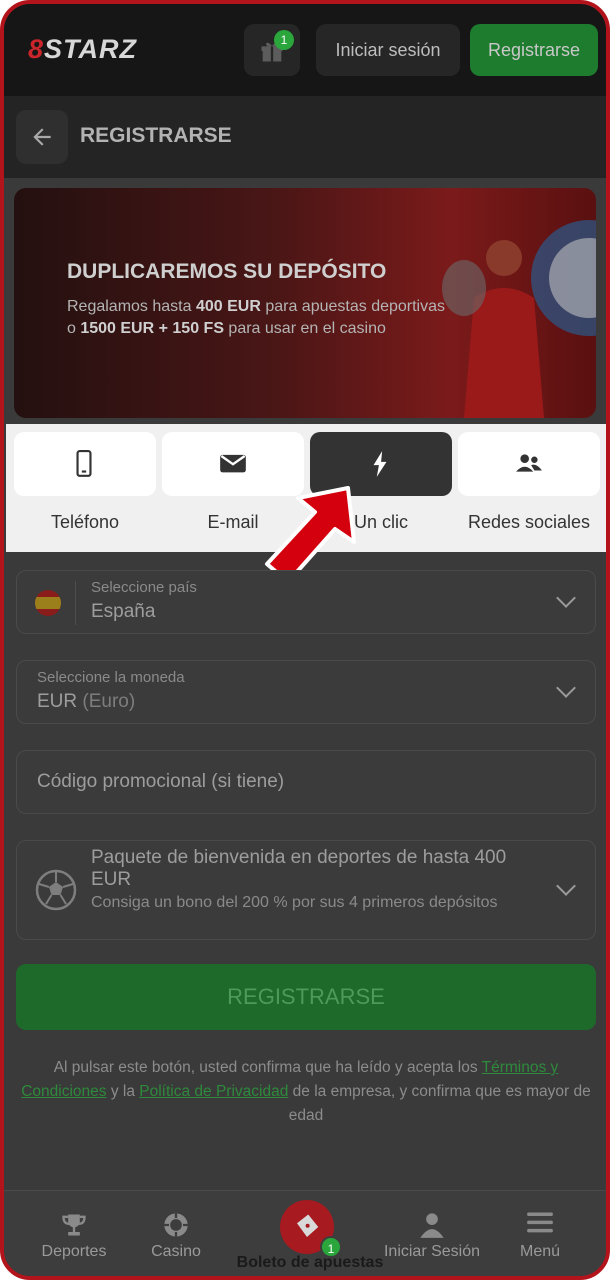  What do you see at coordinates (308, 1225) in the screenshot?
I see `ticket-icon` at bounding box center [308, 1225].